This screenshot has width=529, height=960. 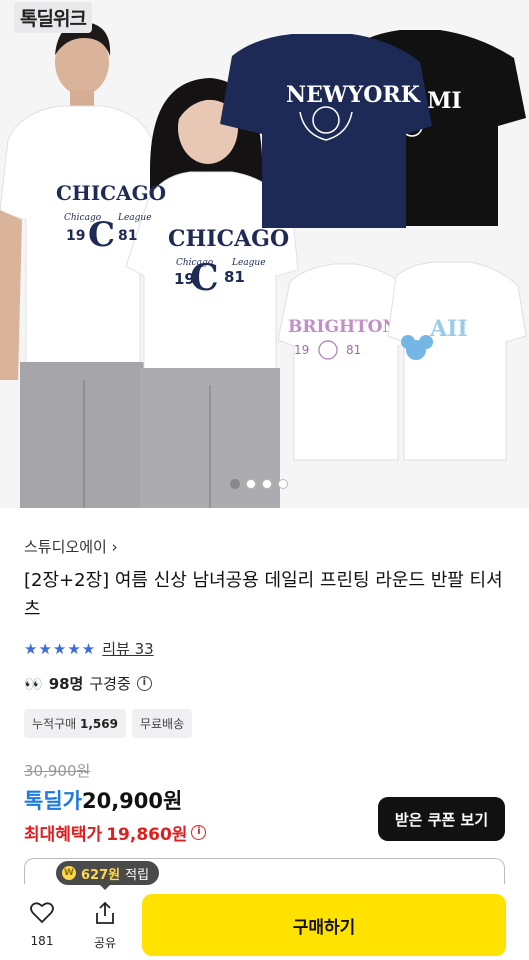 What do you see at coordinates (441, 819) in the screenshot?
I see `view-coupons-button: 받은 쿠폰 보기` at bounding box center [441, 819].